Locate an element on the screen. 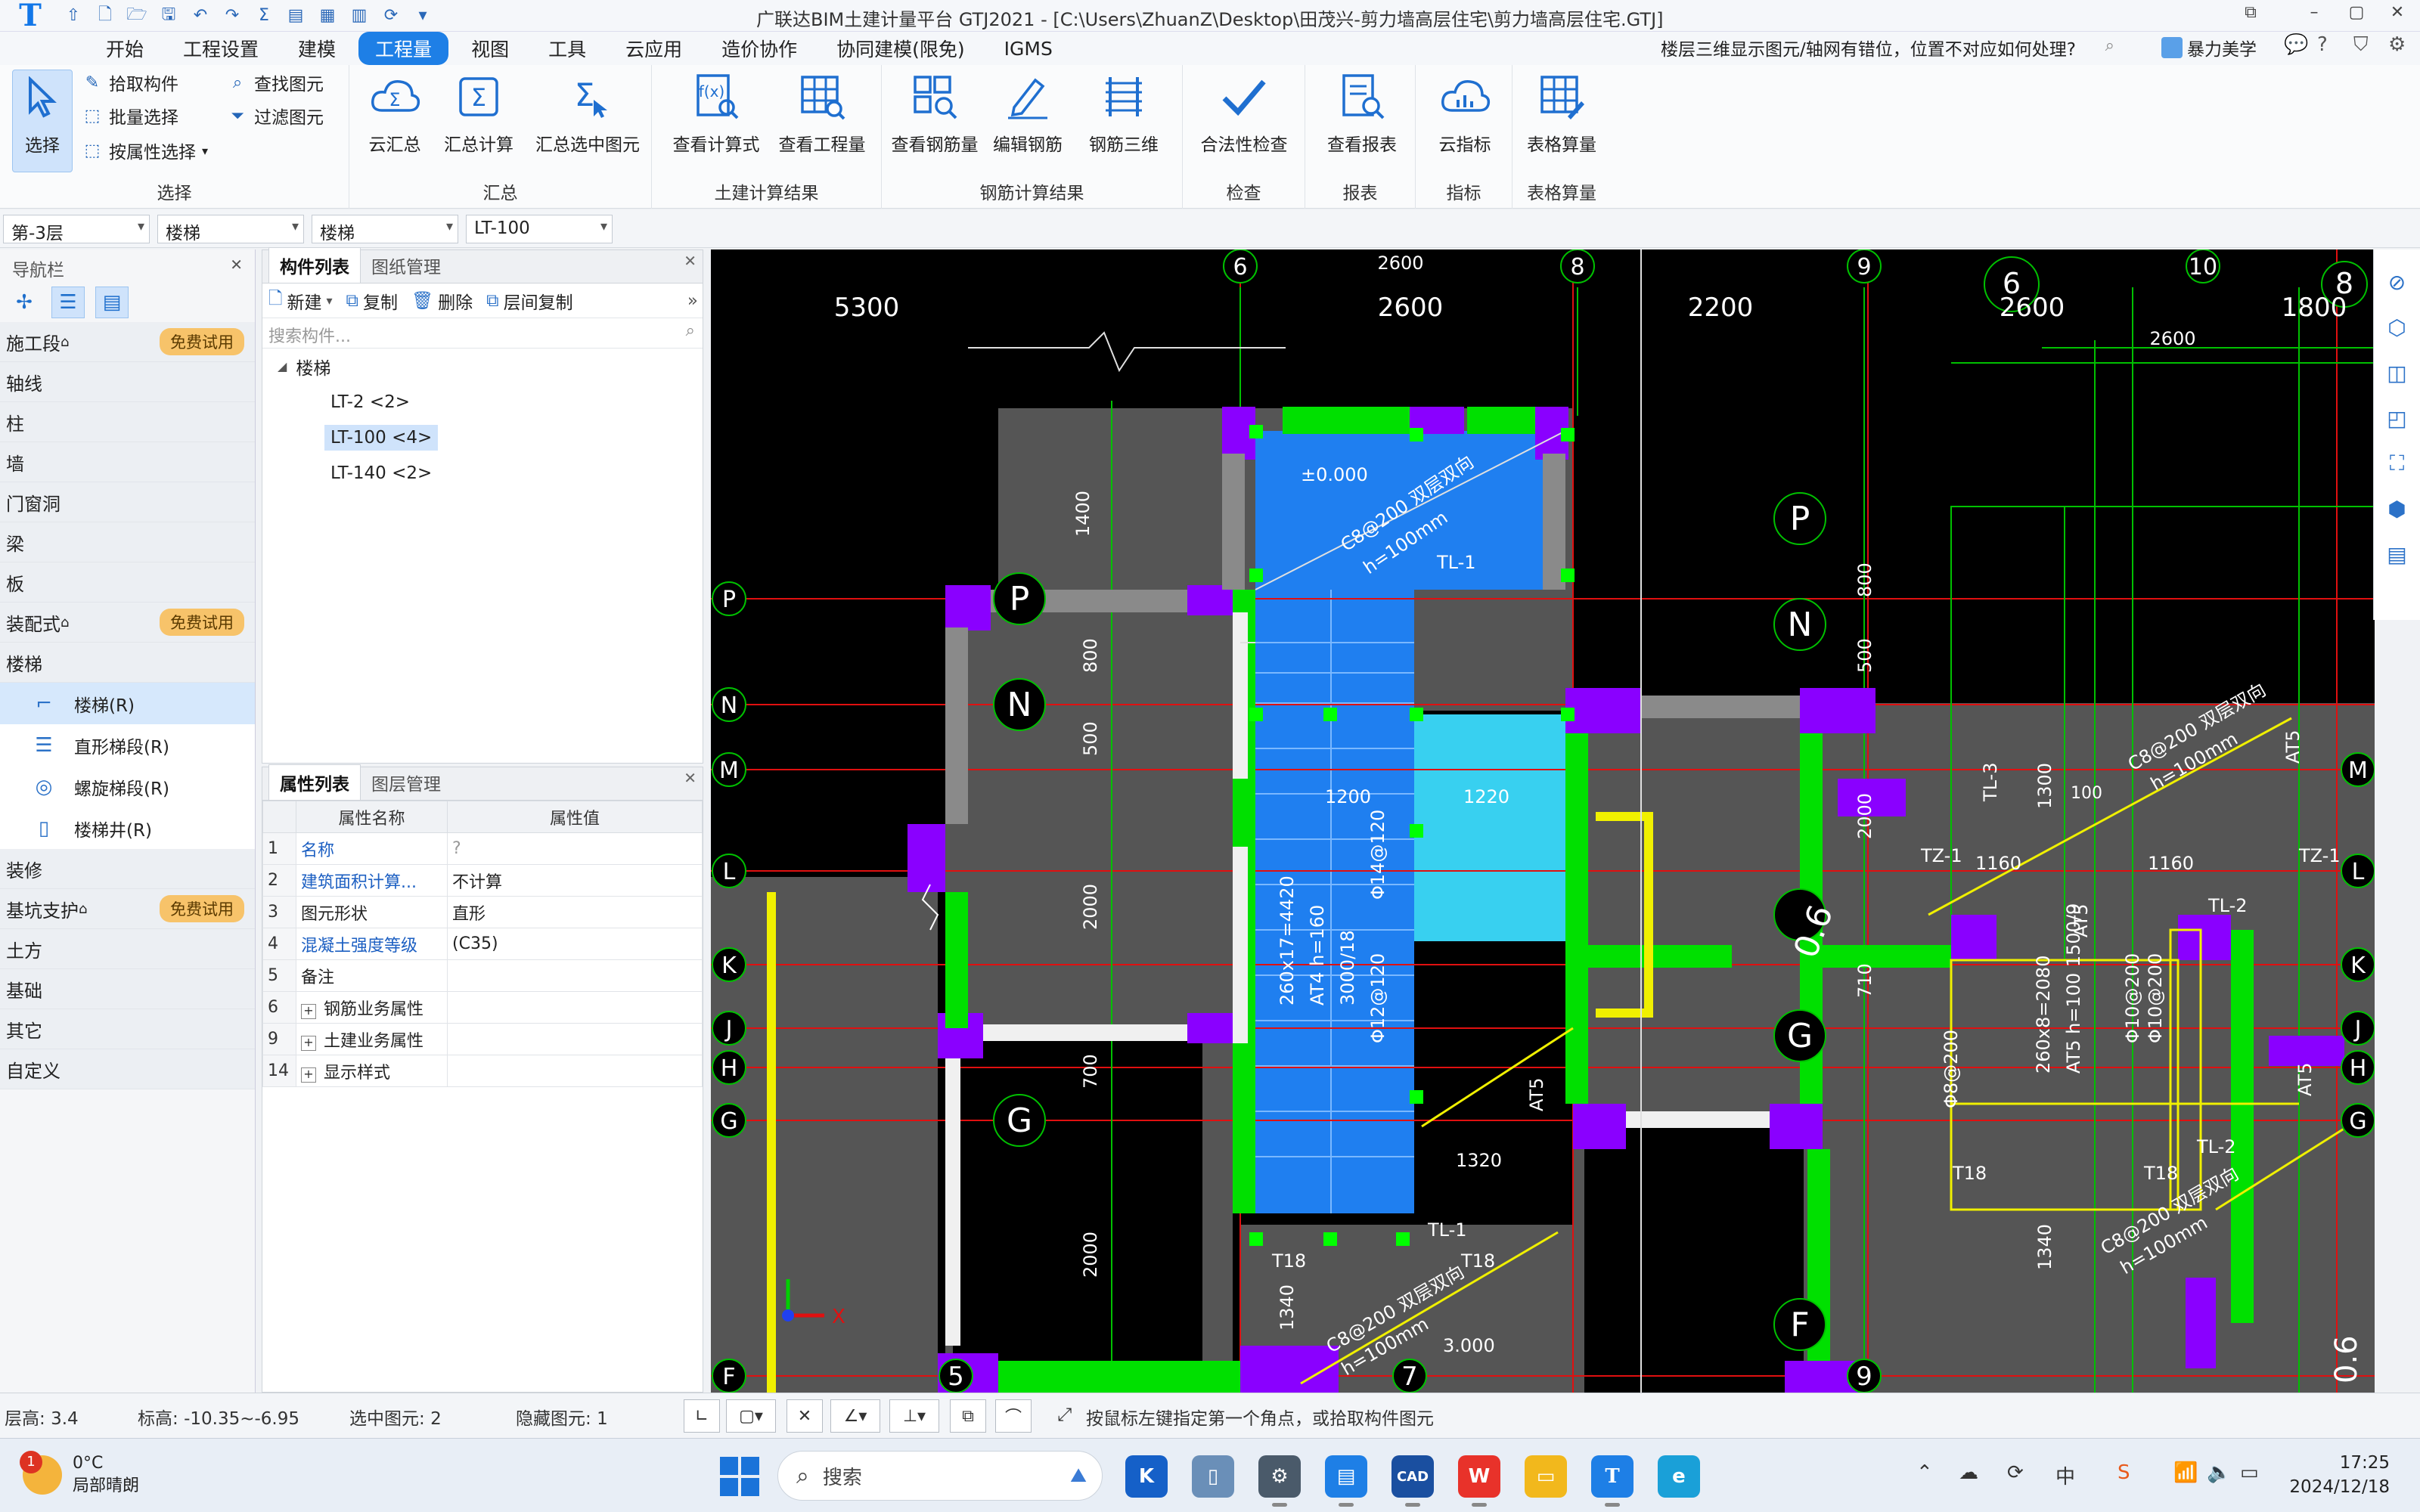  nav-stair-item: ☰ 直形梯段(R) is located at coordinates (127, 745).